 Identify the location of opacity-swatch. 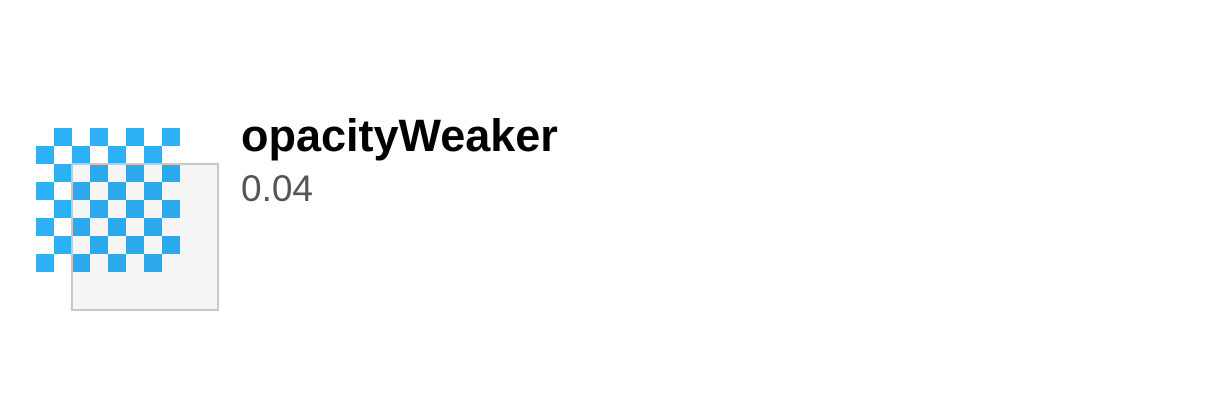
(127, 219).